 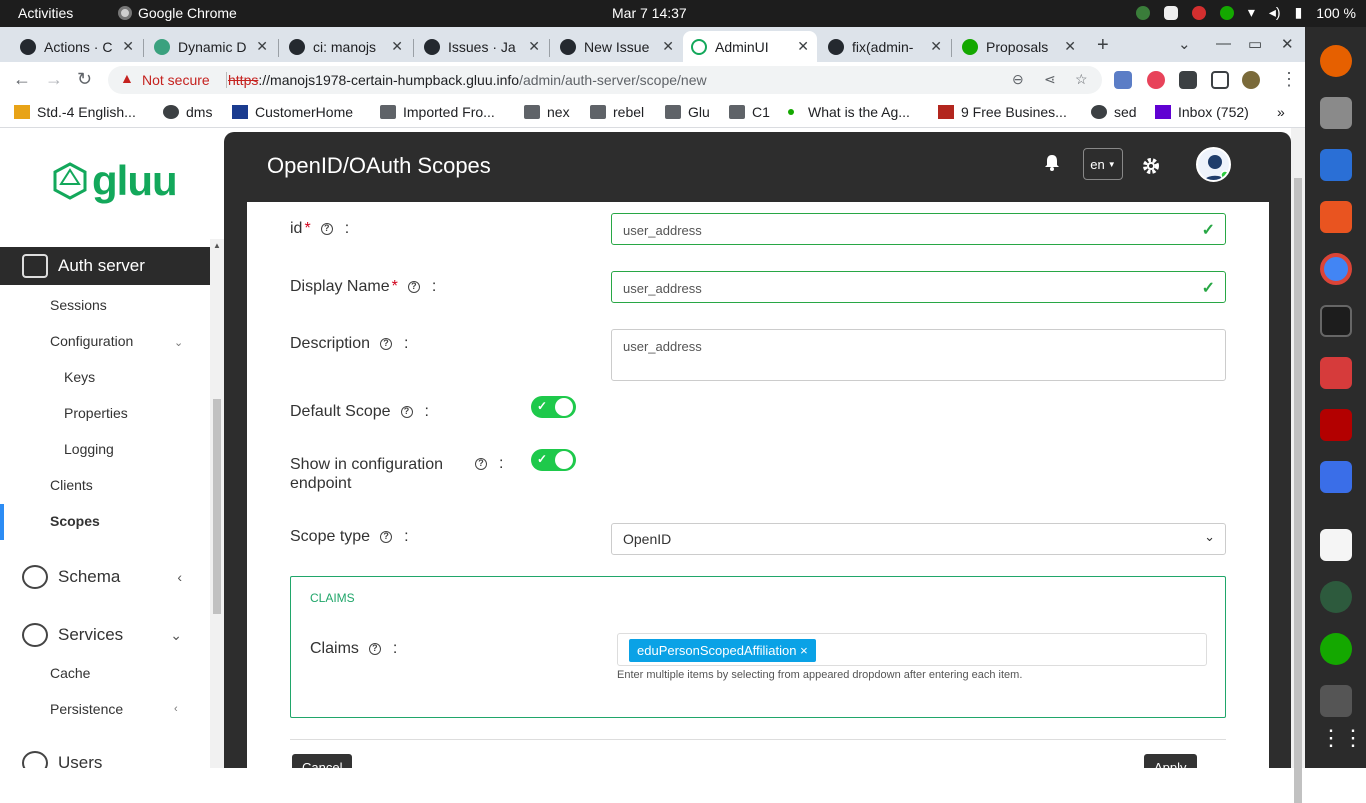 I want to click on page-scroll-thumb, so click(x=1298, y=490).